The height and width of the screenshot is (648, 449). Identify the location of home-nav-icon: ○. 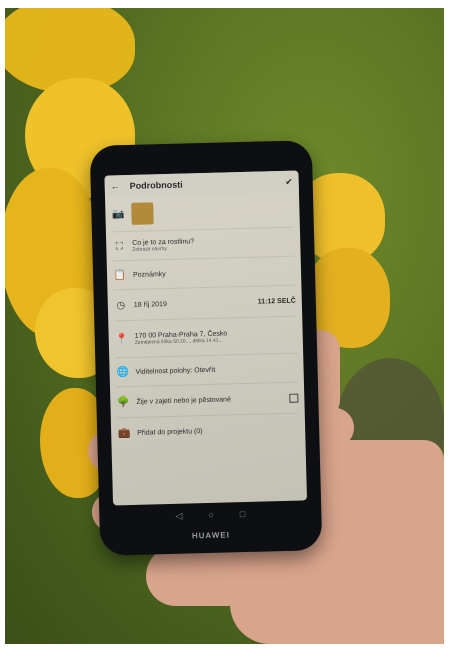
(211, 515).